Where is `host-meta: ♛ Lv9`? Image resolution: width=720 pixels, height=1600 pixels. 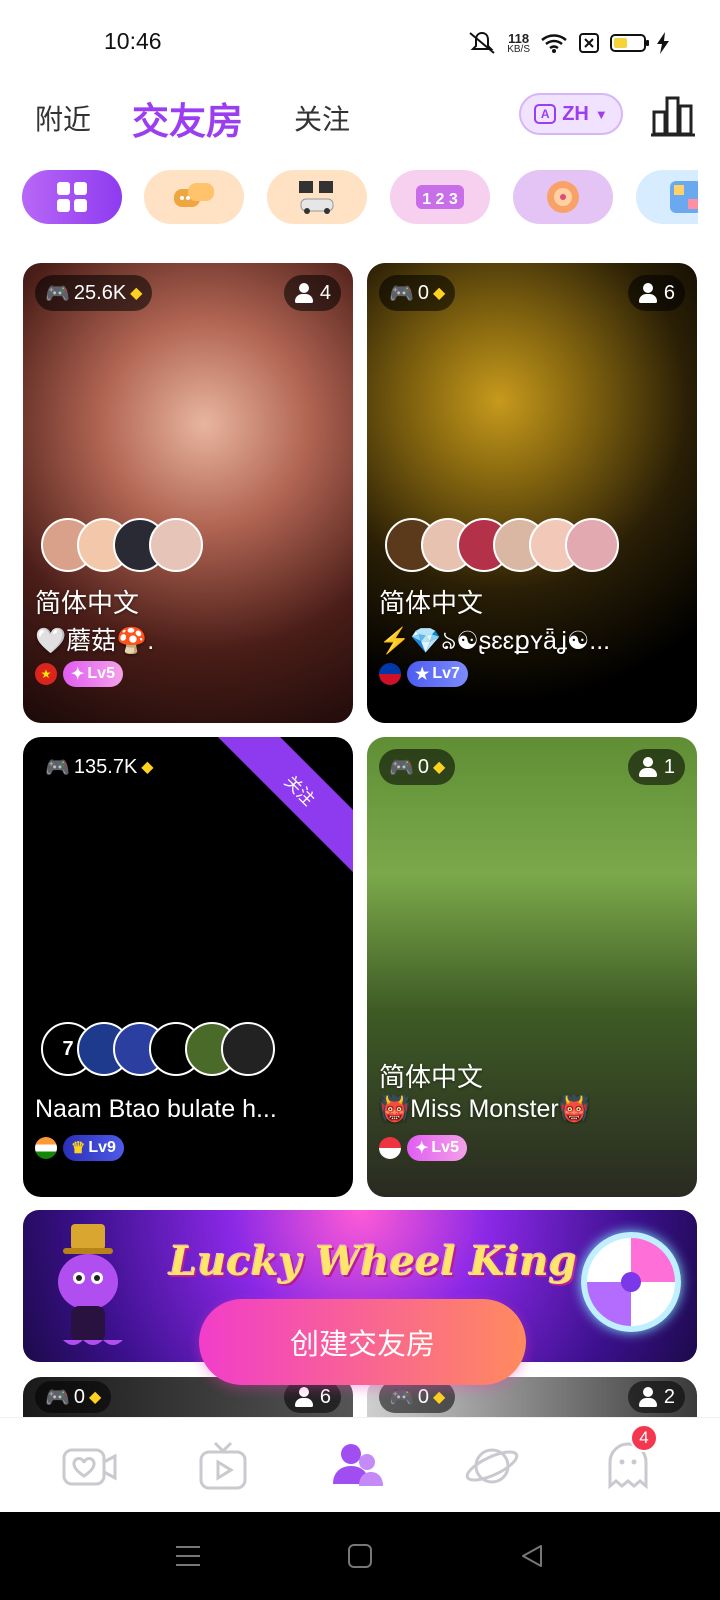
host-meta: ♛ Lv9 is located at coordinates (79, 1148).